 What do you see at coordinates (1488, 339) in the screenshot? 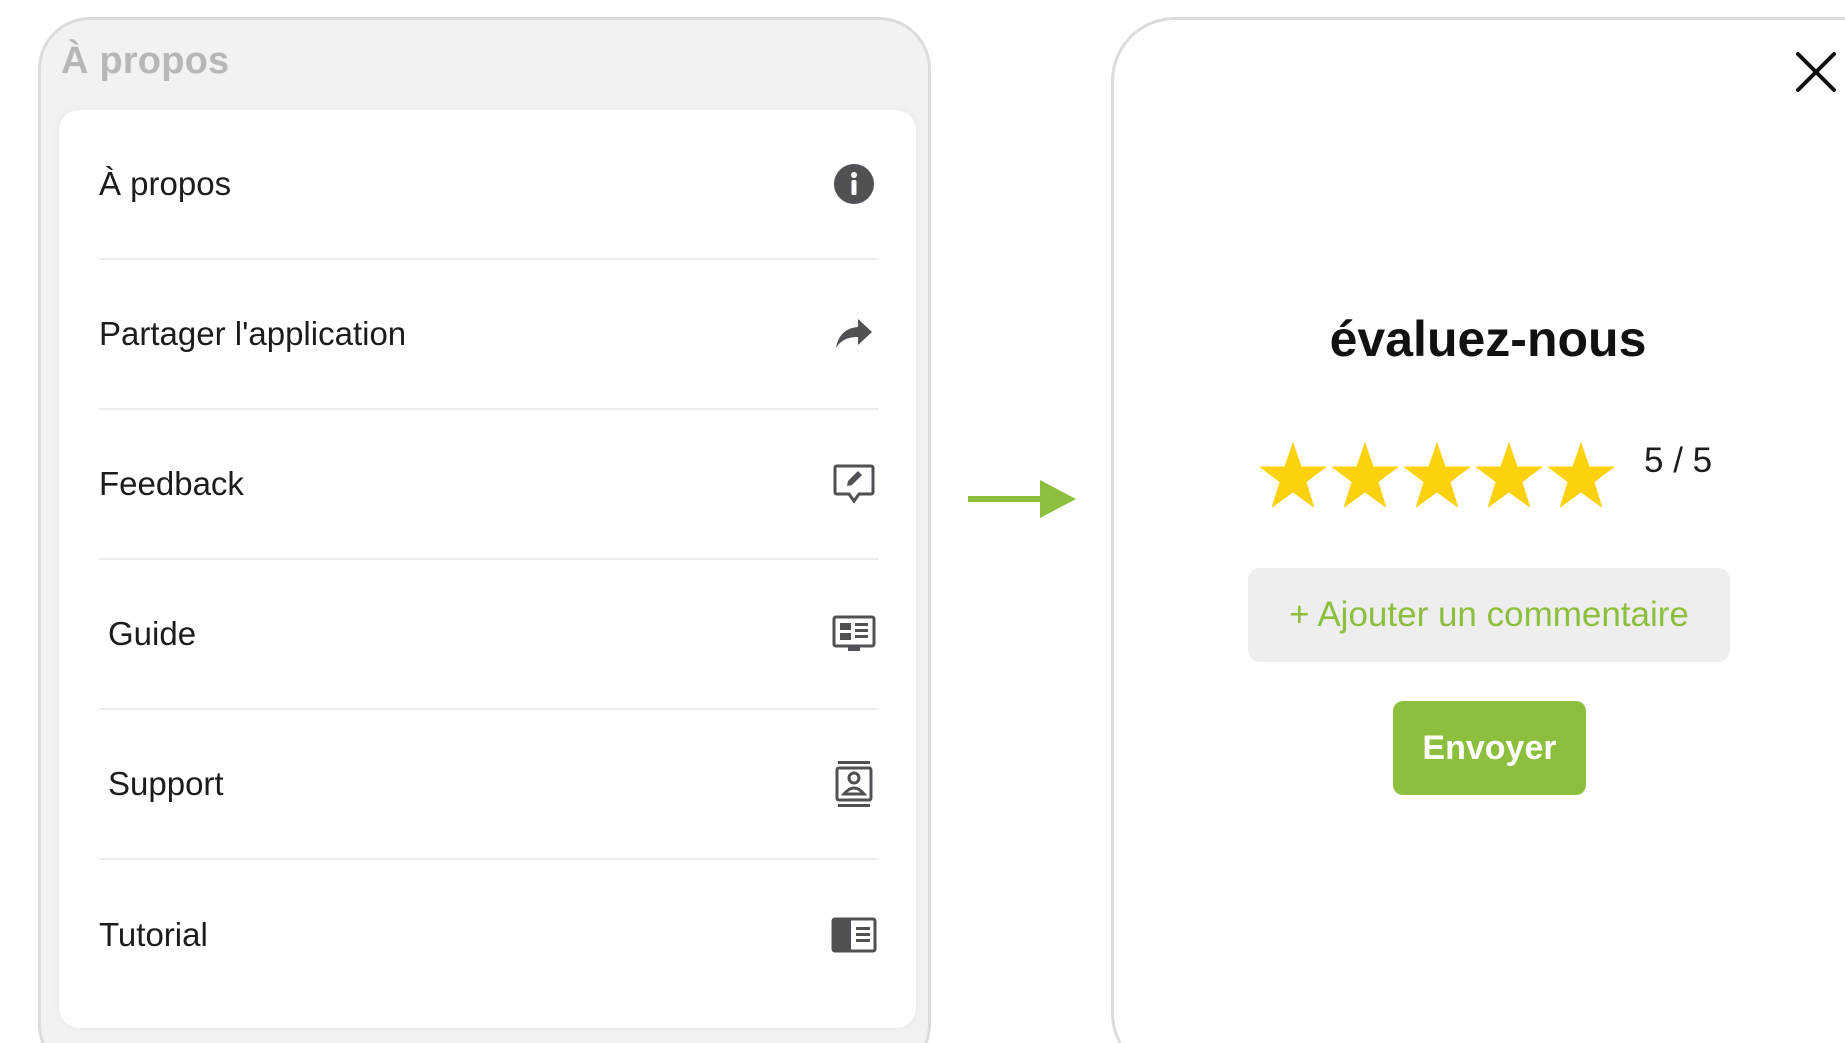
I see `rating-title: évaluez-nous` at bounding box center [1488, 339].